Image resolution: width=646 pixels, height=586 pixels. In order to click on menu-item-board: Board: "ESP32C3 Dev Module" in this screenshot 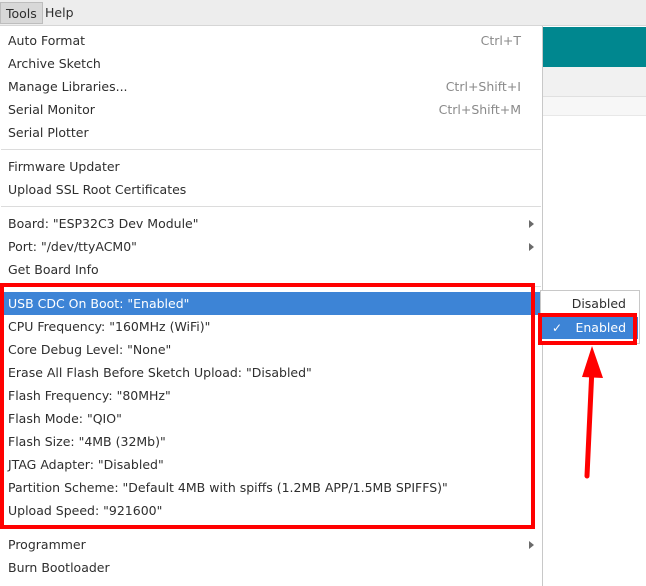, I will do `click(271, 223)`.